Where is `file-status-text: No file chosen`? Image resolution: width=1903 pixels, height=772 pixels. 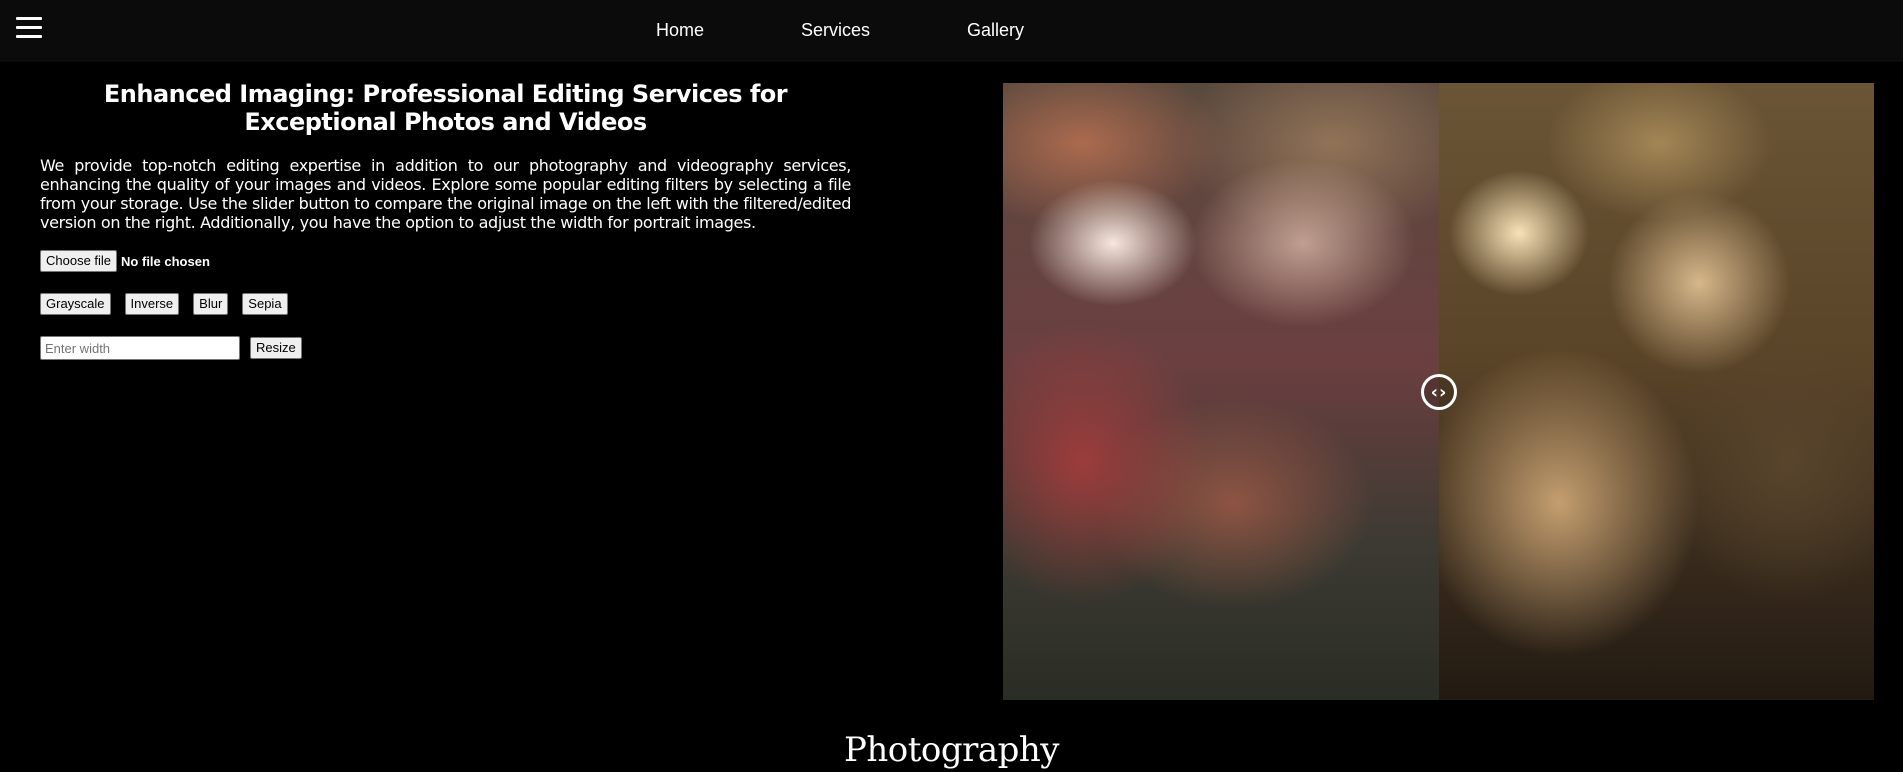
file-status-text: No file chosen is located at coordinates (165, 261).